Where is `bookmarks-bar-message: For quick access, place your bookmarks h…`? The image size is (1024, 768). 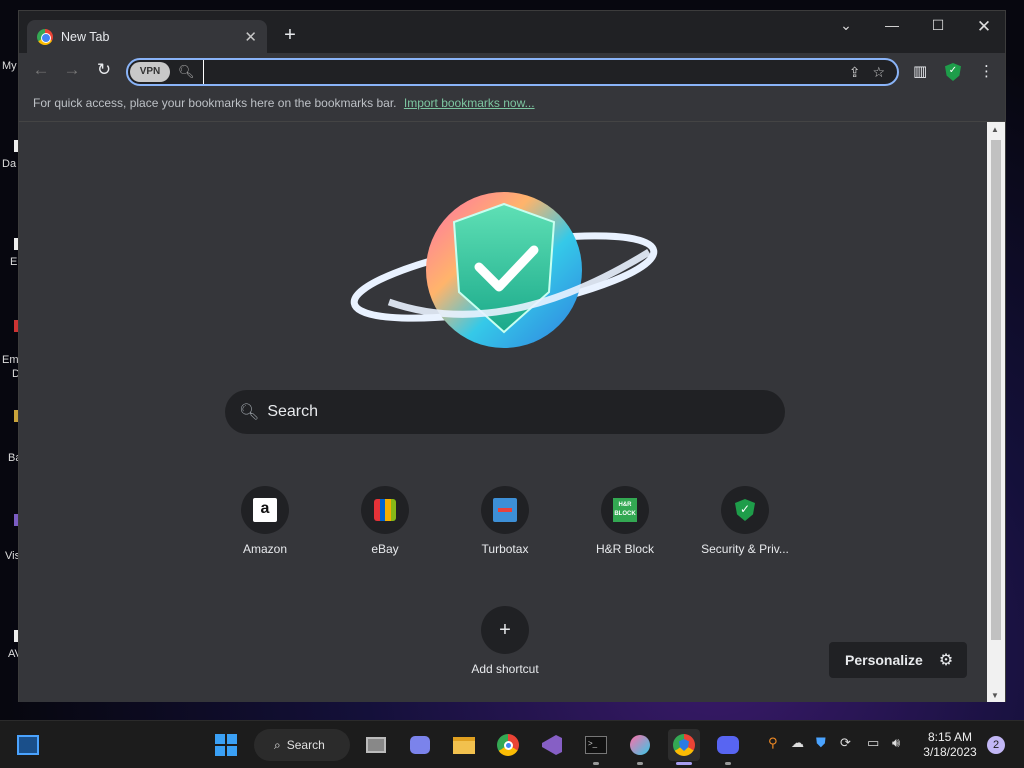 bookmarks-bar-message: For quick access, place your bookmarks h… is located at coordinates (215, 103).